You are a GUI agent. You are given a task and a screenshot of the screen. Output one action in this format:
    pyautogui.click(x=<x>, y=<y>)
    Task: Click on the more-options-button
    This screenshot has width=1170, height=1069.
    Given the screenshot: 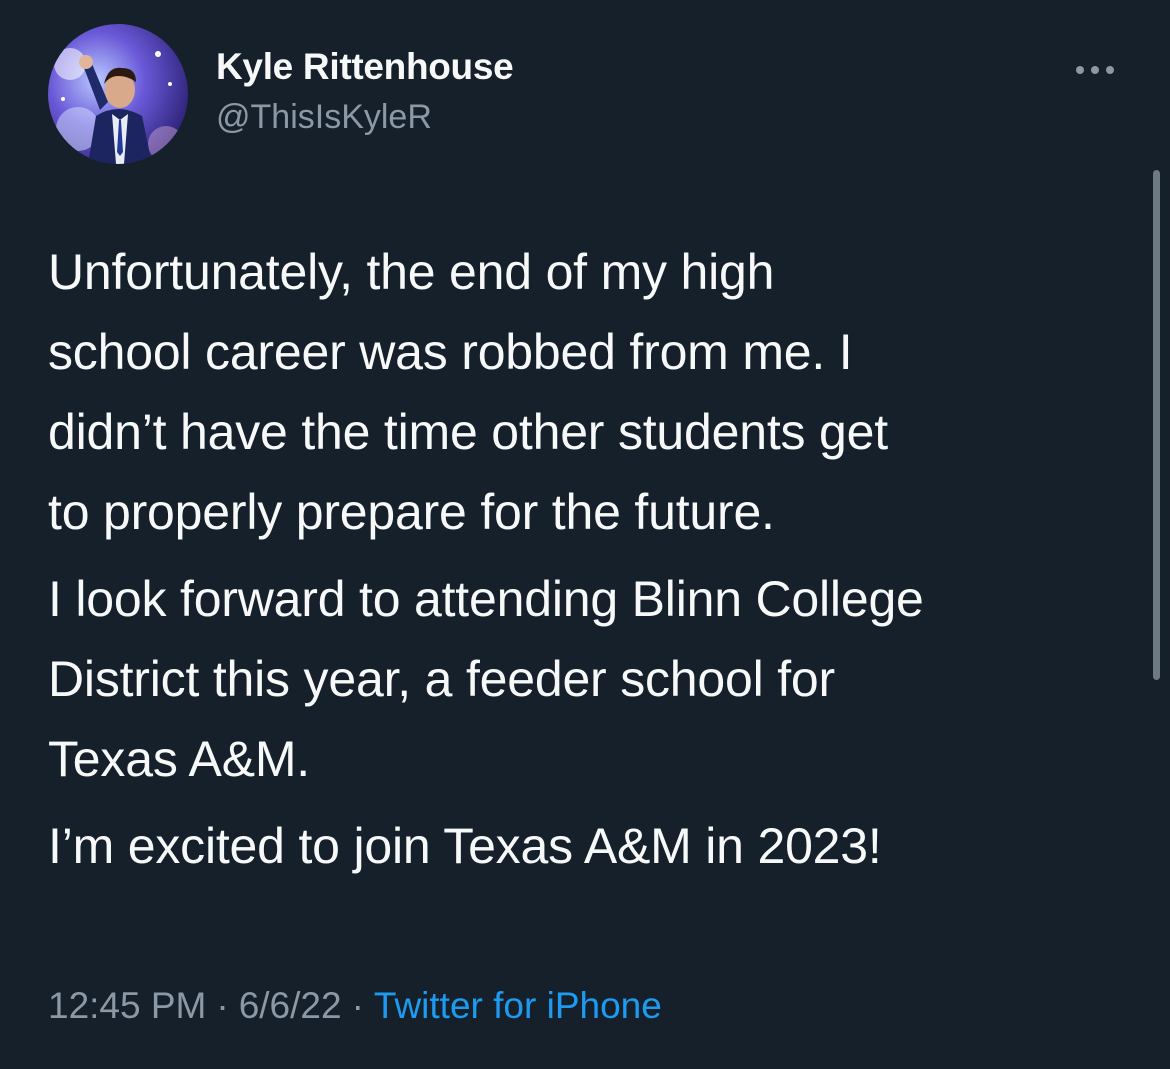 What is the action you would take?
    pyautogui.click(x=1095, y=70)
    